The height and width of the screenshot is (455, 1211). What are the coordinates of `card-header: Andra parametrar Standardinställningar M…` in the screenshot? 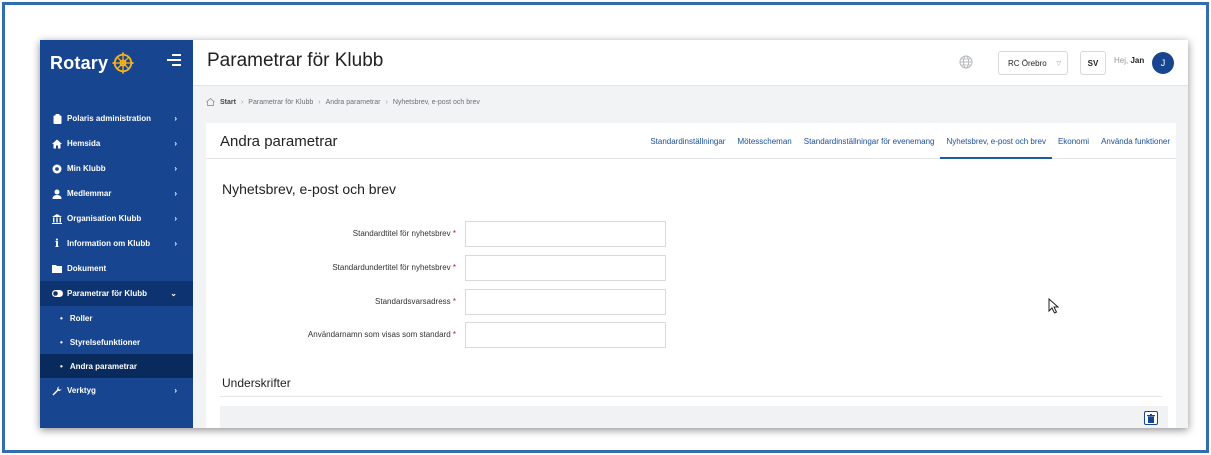 It's located at (691, 141).